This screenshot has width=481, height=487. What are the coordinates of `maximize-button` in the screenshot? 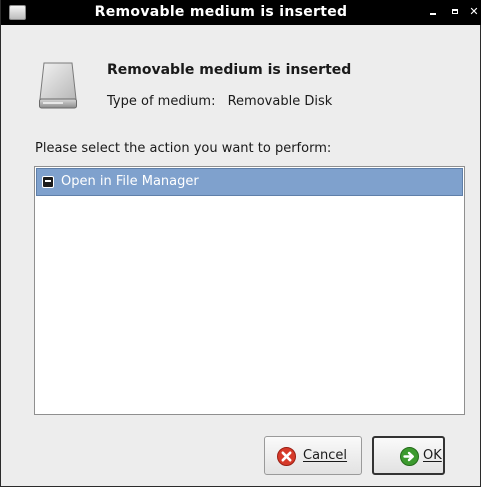 It's located at (455, 12).